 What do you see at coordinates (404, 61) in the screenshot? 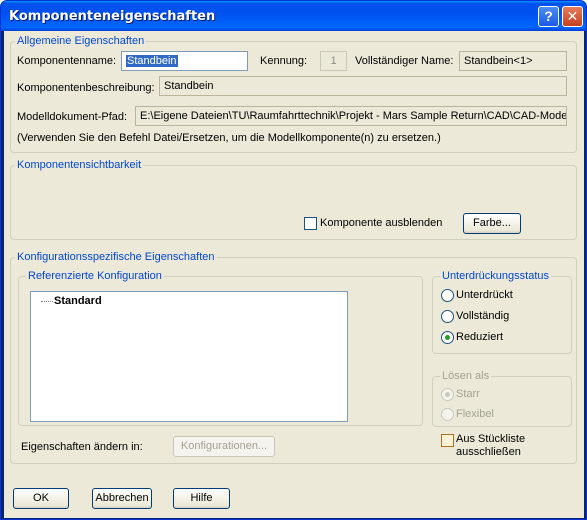
I see `full-name-label: Vollständiger Name:` at bounding box center [404, 61].